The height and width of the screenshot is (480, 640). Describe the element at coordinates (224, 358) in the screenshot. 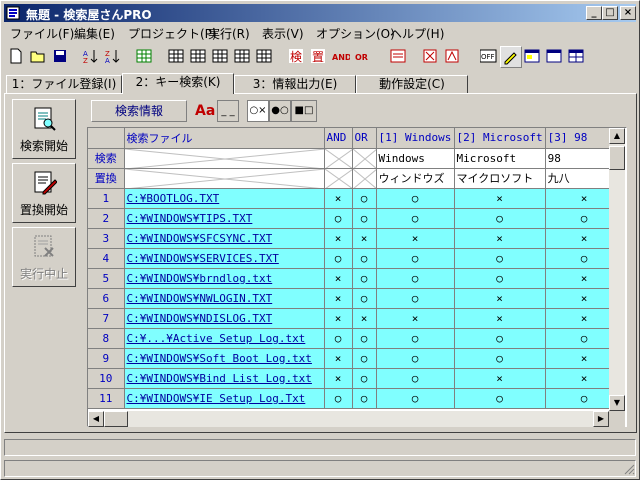

I see `file-path-link: C:¥WINDOWS¥Soft Boot Log.txt` at that location.